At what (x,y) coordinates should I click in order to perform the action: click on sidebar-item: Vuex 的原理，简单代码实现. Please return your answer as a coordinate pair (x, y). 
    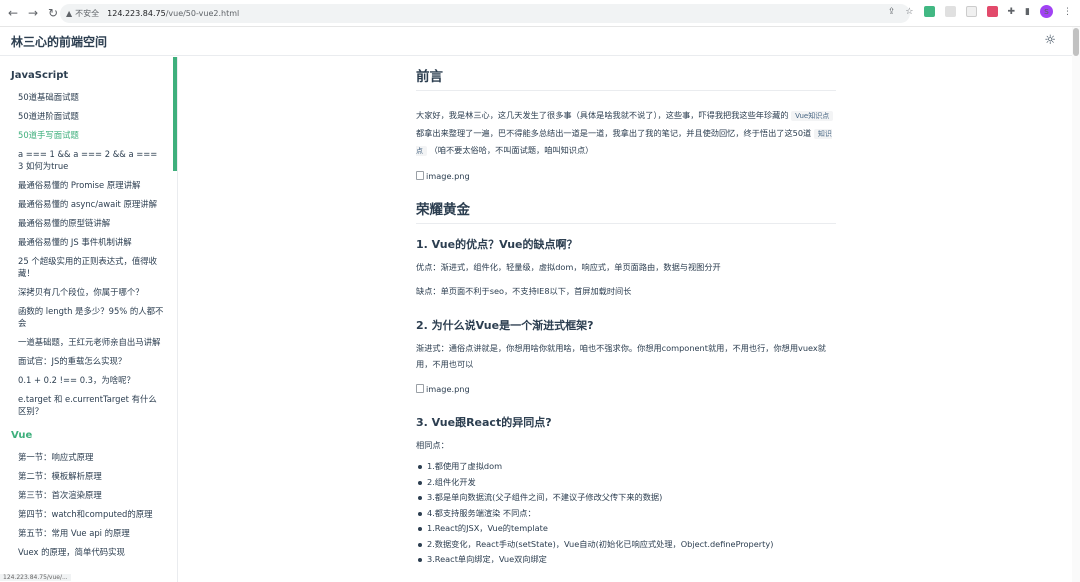
    Looking at the image, I should click on (88, 551).